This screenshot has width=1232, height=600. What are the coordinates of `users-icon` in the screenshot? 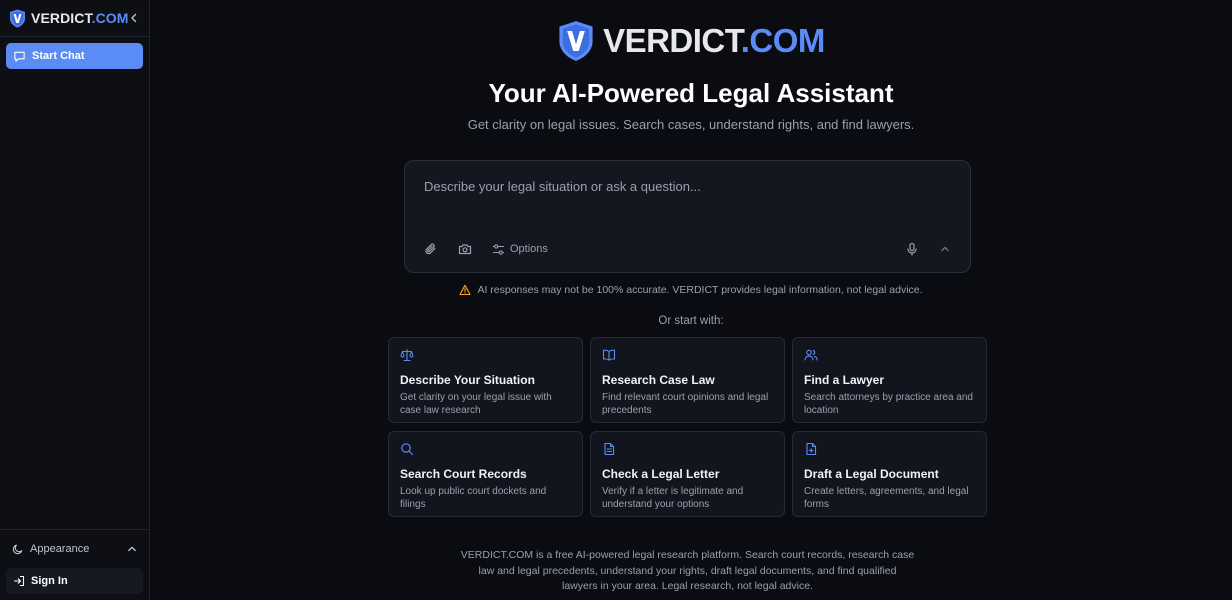 It's located at (889, 355).